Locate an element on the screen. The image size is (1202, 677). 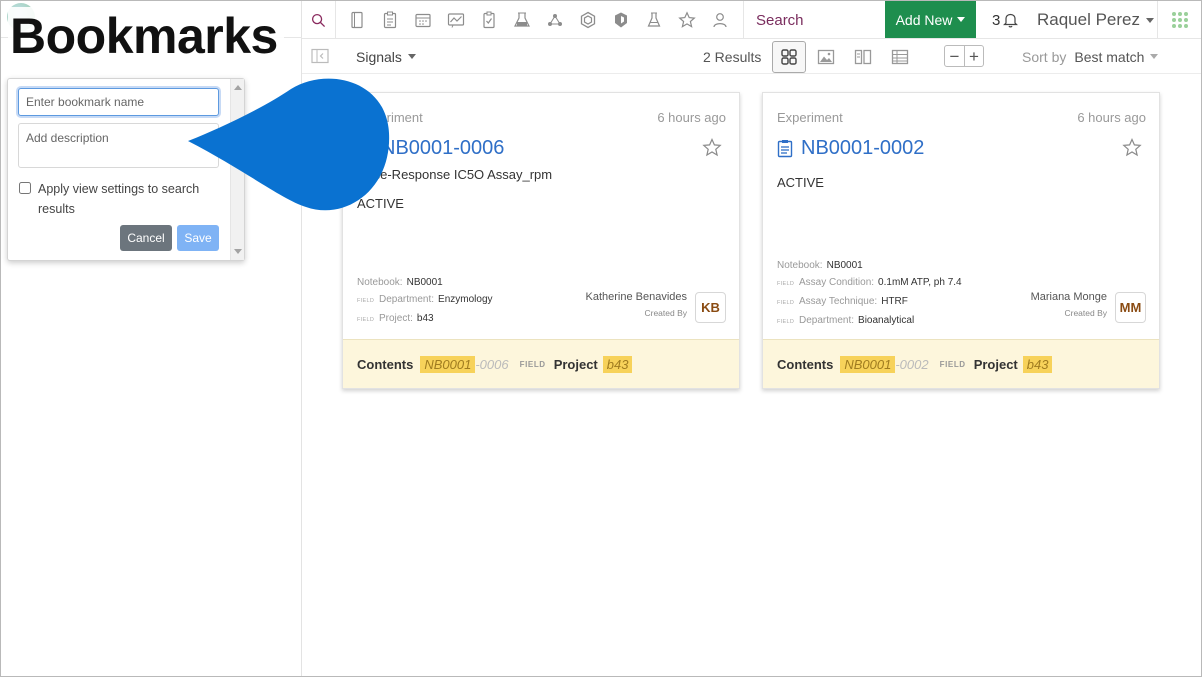
meta-value: Bioanalytical is located at coordinates (886, 320).